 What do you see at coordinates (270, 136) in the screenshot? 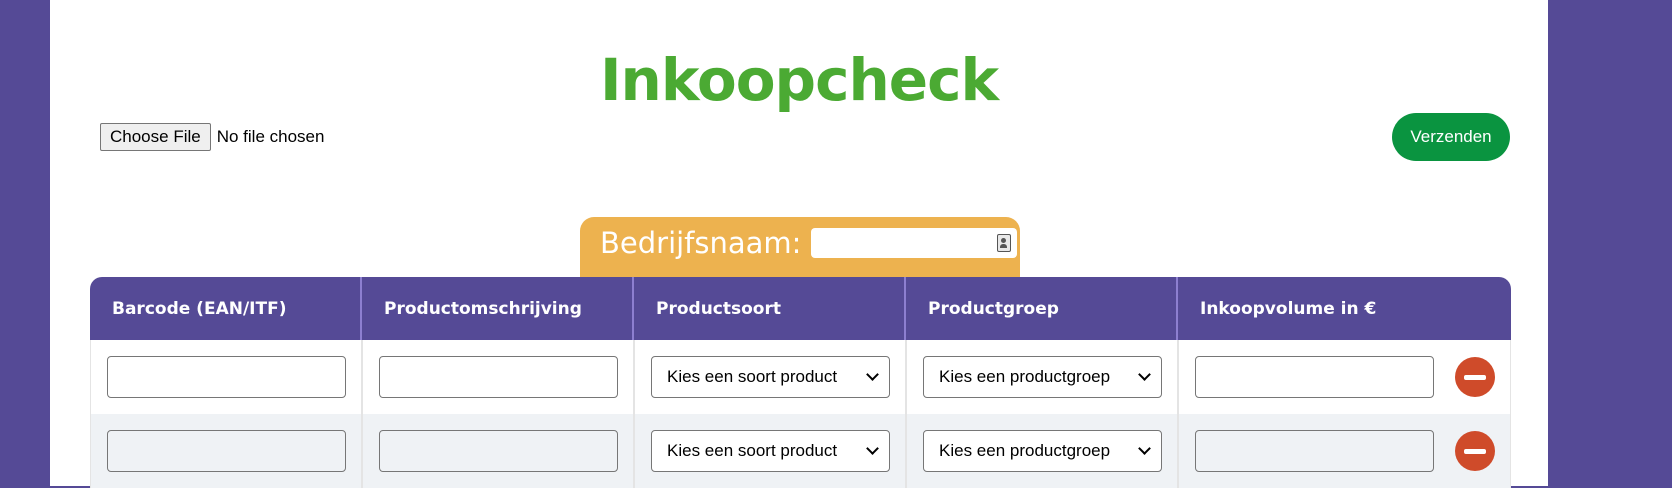
I see `file-status: No file chosen` at bounding box center [270, 136].